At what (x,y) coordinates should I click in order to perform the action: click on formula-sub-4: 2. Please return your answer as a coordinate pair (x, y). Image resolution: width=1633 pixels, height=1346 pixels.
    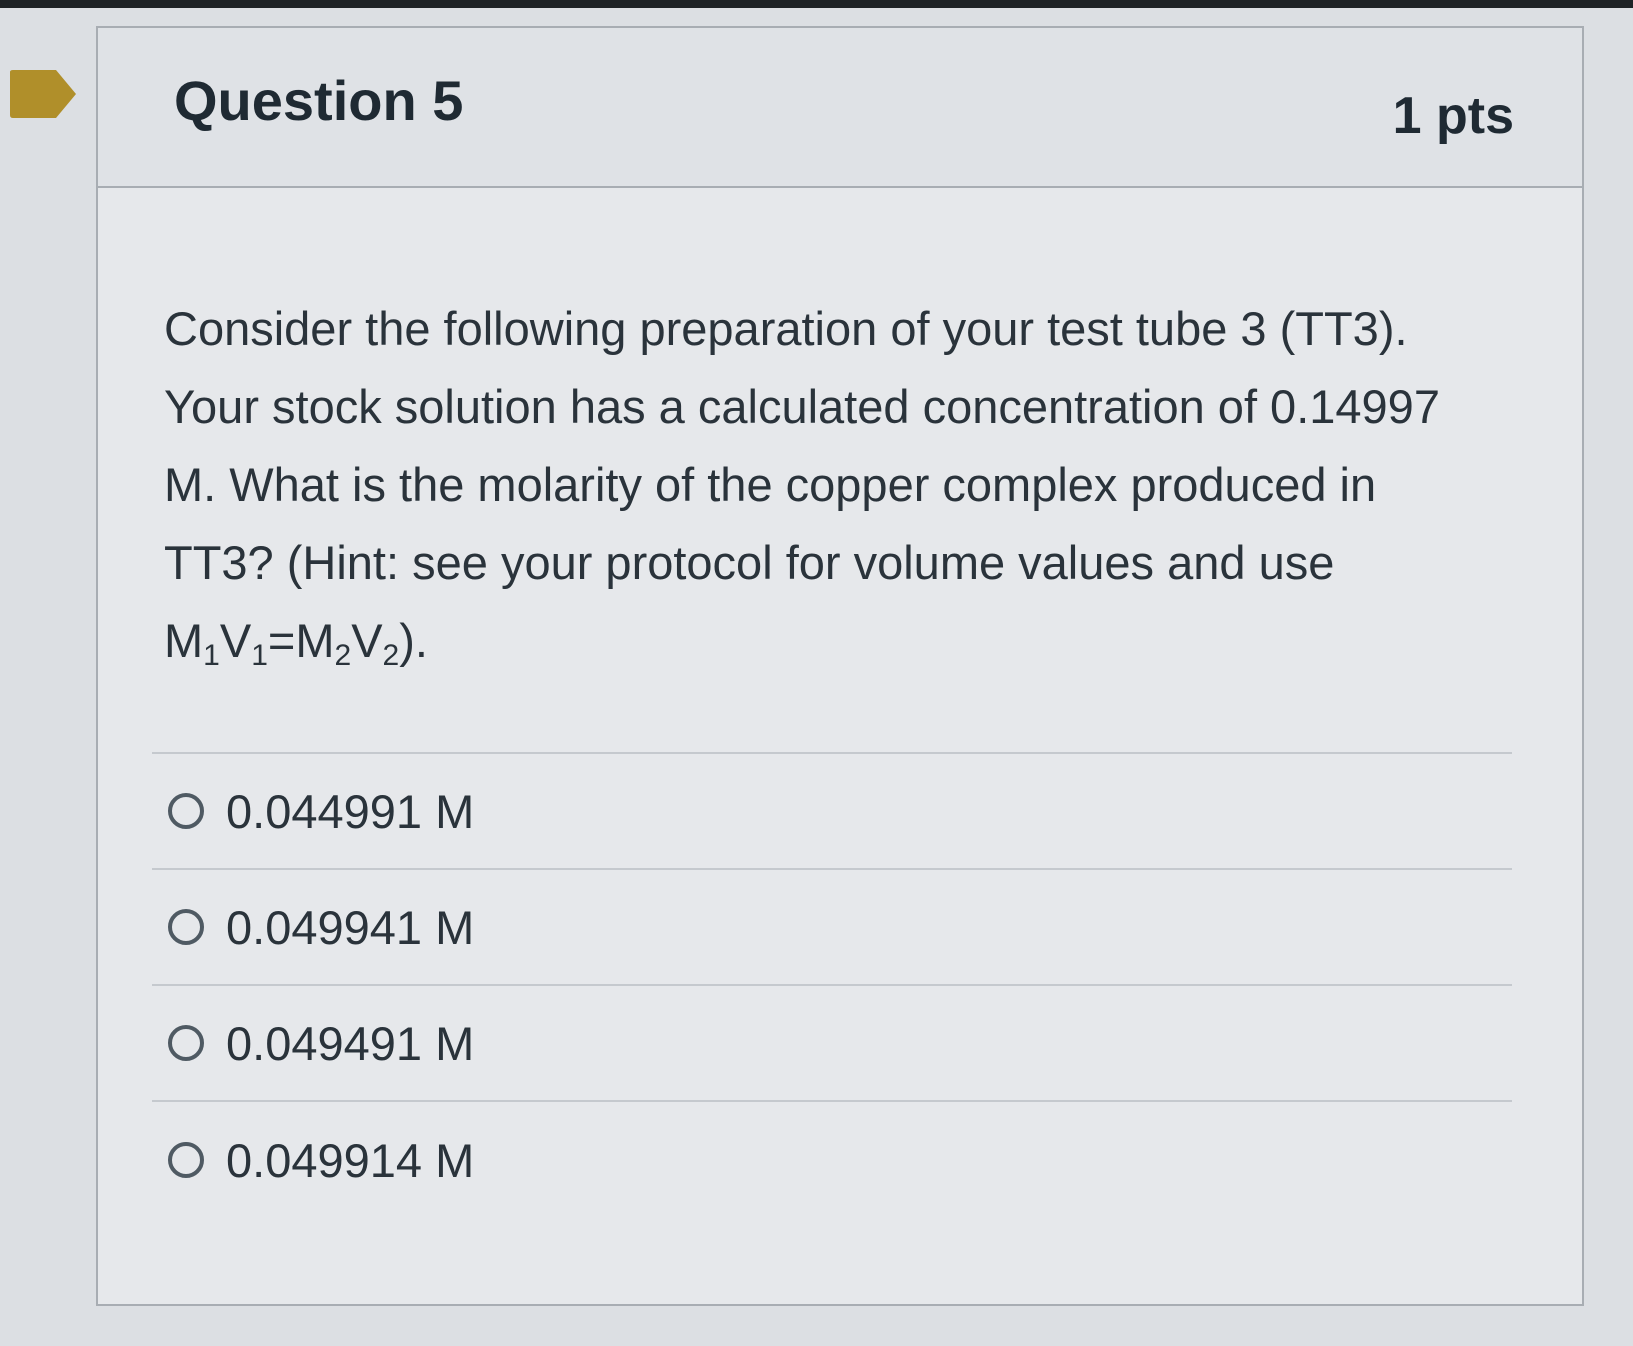
    Looking at the image, I should click on (391, 655).